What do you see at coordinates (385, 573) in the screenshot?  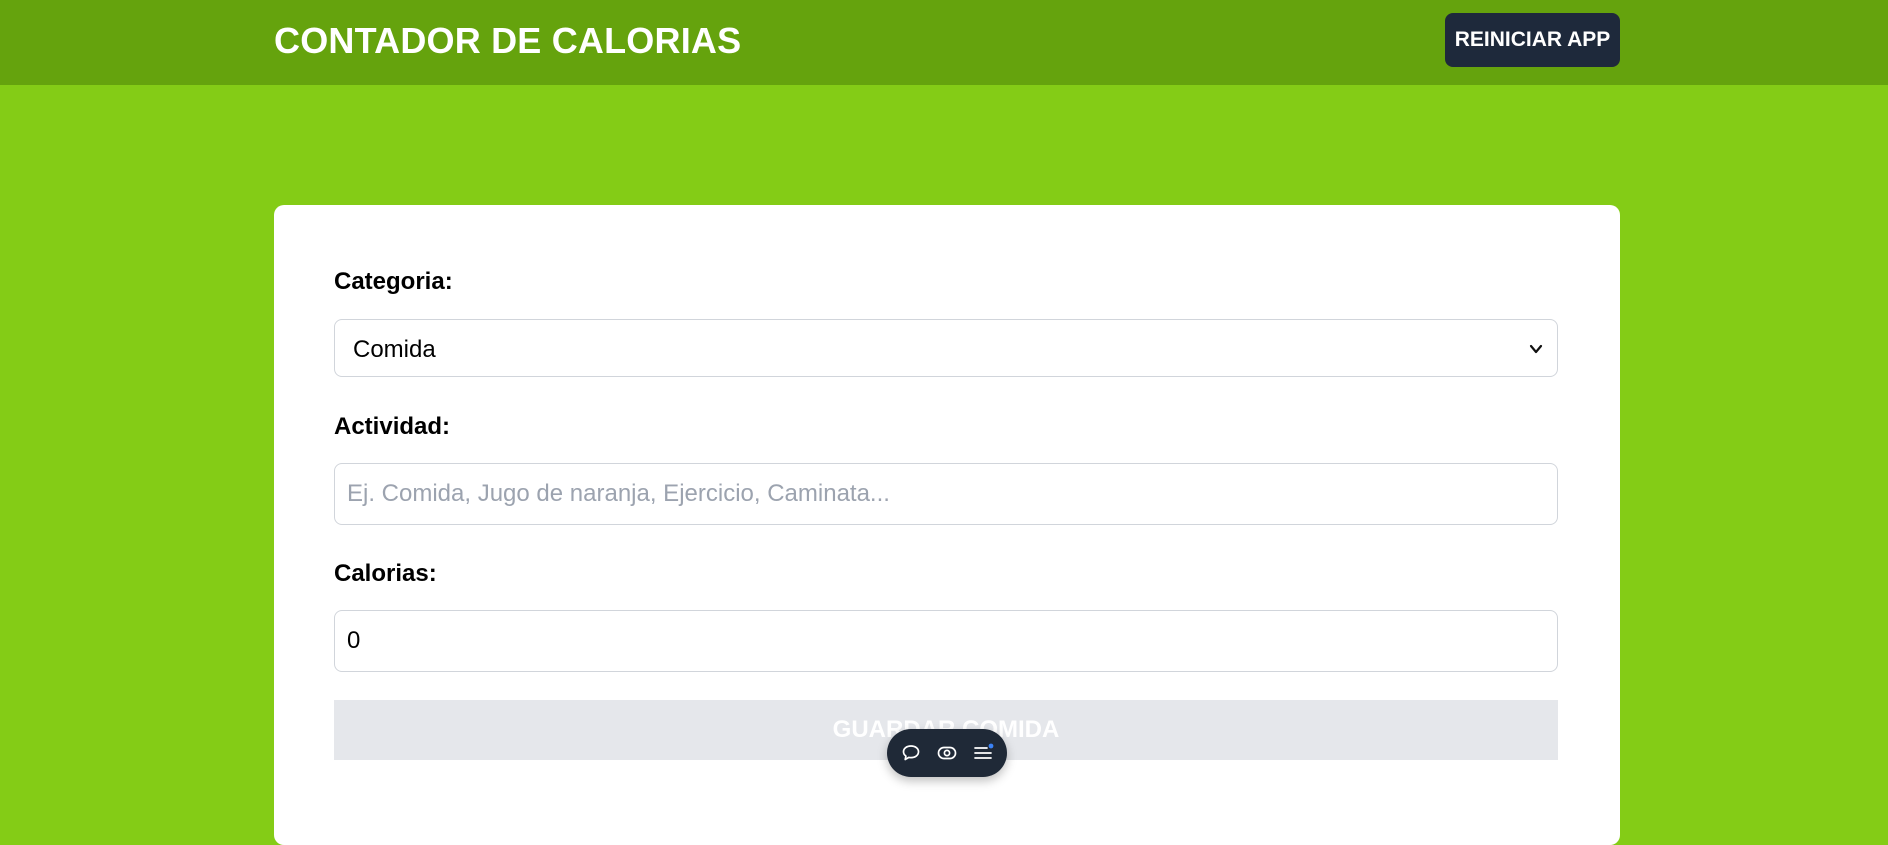 I see `calories-label: Calorias:` at bounding box center [385, 573].